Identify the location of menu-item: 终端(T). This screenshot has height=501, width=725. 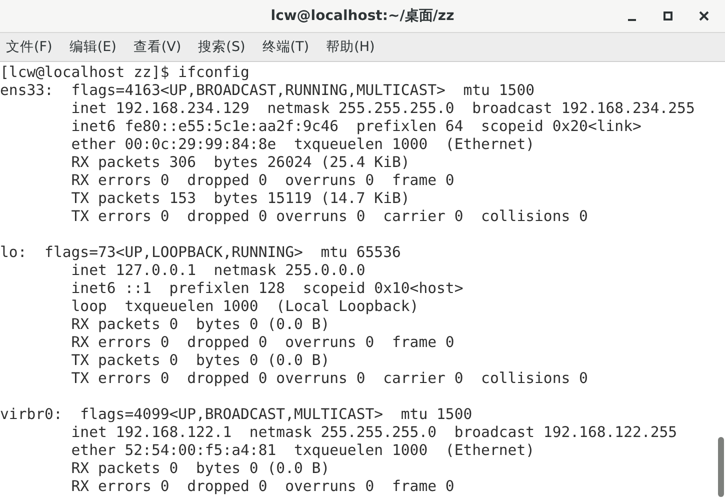
(286, 47).